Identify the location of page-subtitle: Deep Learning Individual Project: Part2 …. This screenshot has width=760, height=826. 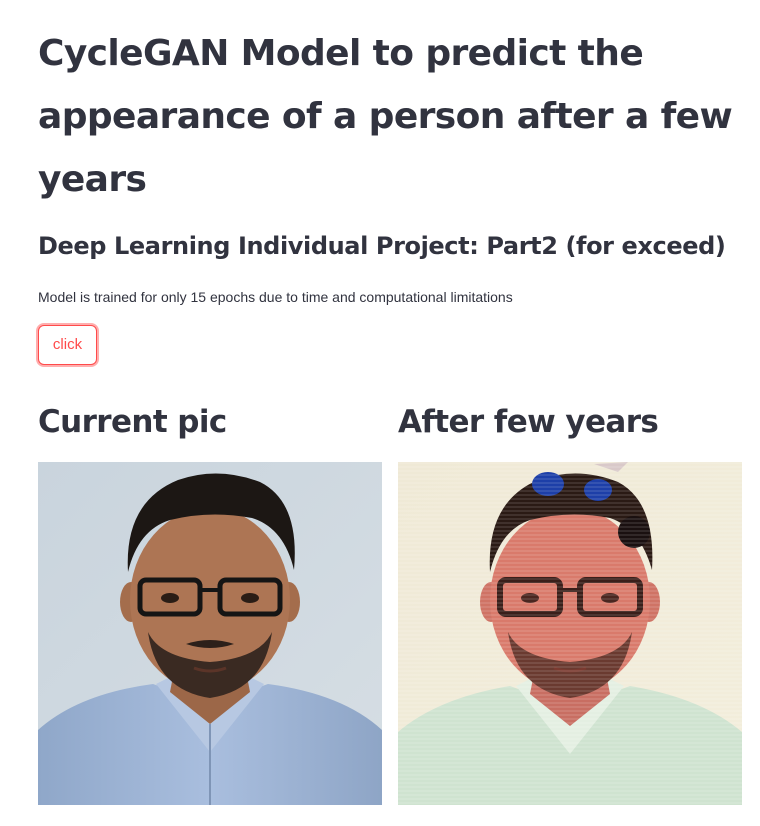
(382, 246).